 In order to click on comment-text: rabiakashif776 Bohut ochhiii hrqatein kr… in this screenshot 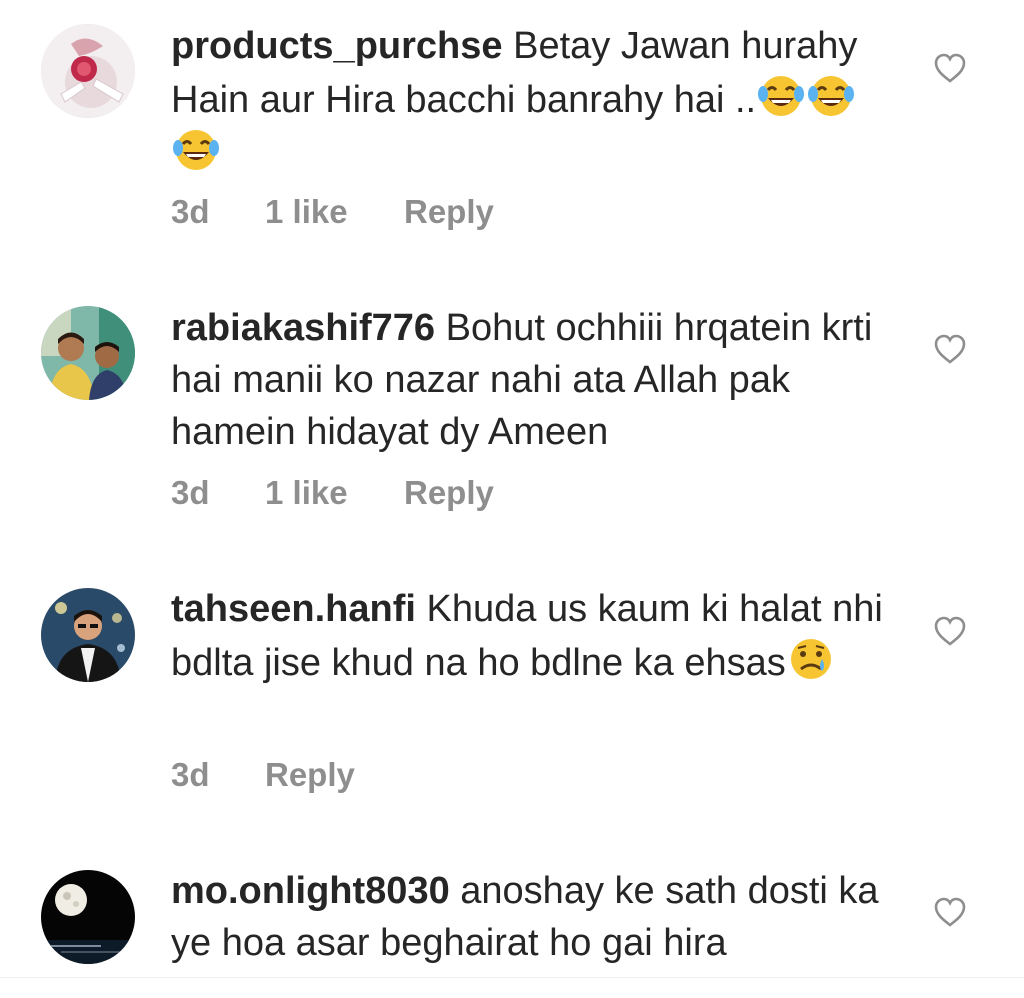, I will do `click(536, 380)`.